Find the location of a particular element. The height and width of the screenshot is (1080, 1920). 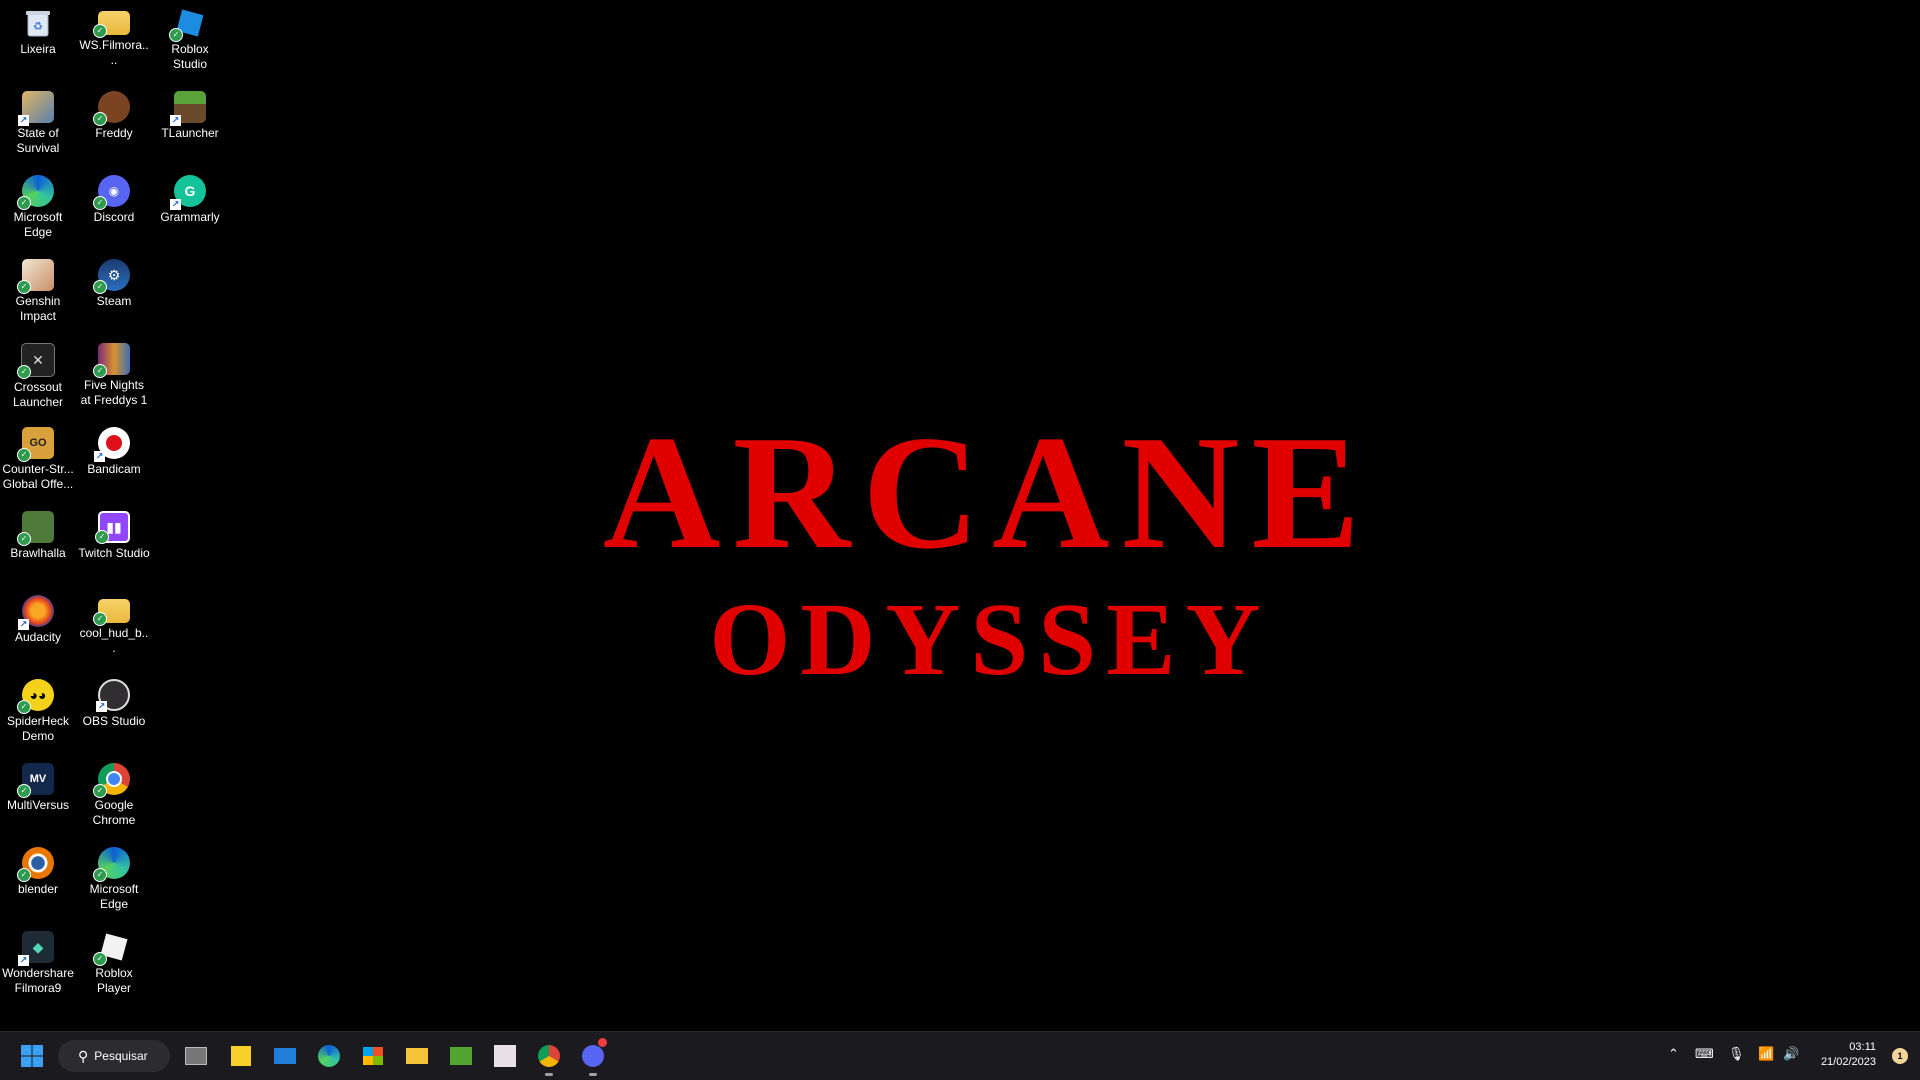

game-app-icon is located at coordinates (461, 1056).